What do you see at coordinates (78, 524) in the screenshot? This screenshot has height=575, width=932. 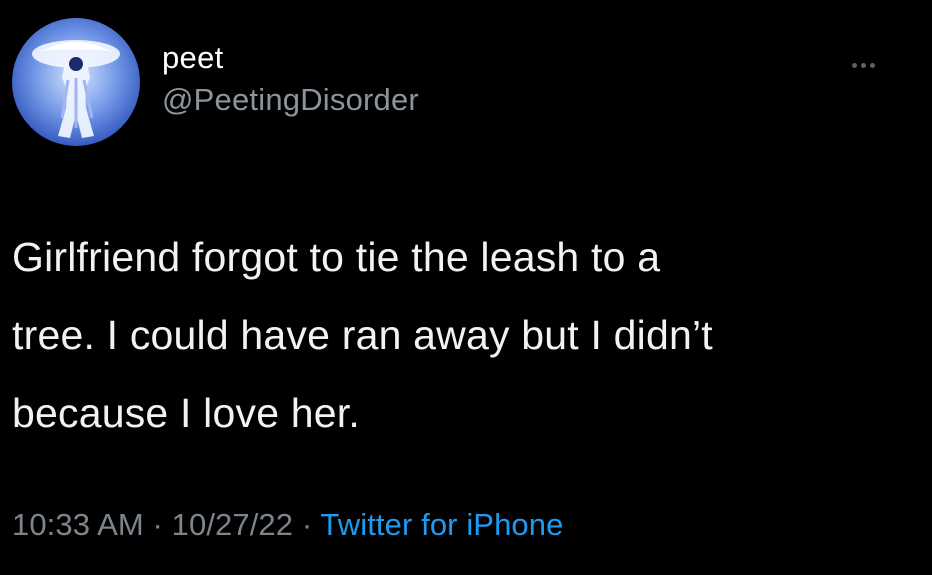 I see `tweet-time: 10:33 AM` at bounding box center [78, 524].